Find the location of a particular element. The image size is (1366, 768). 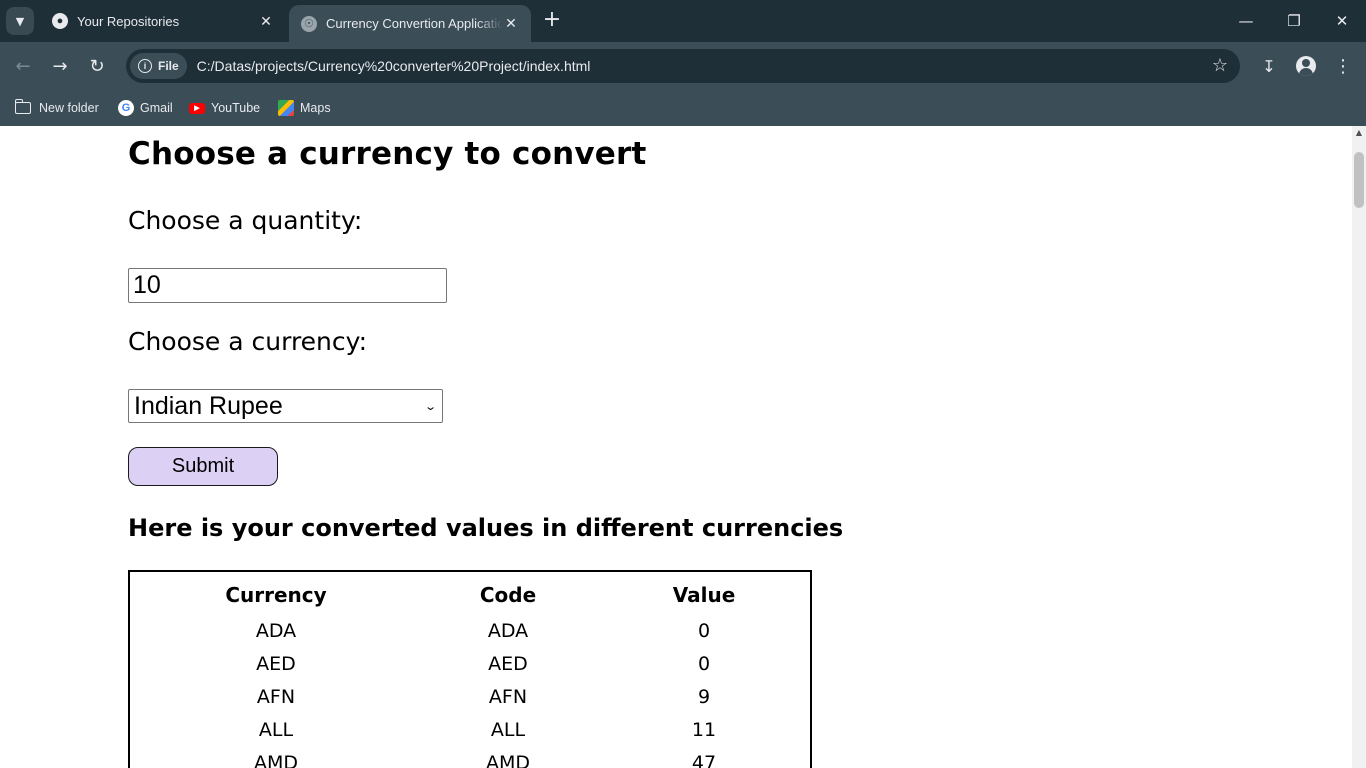

chevron-down-icon: ▼ is located at coordinates (20, 21).